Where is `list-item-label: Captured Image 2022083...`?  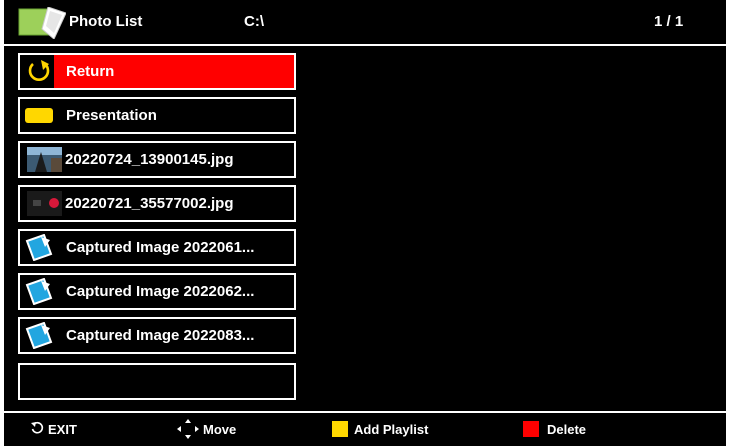 list-item-label: Captured Image 2022083... is located at coordinates (160, 335).